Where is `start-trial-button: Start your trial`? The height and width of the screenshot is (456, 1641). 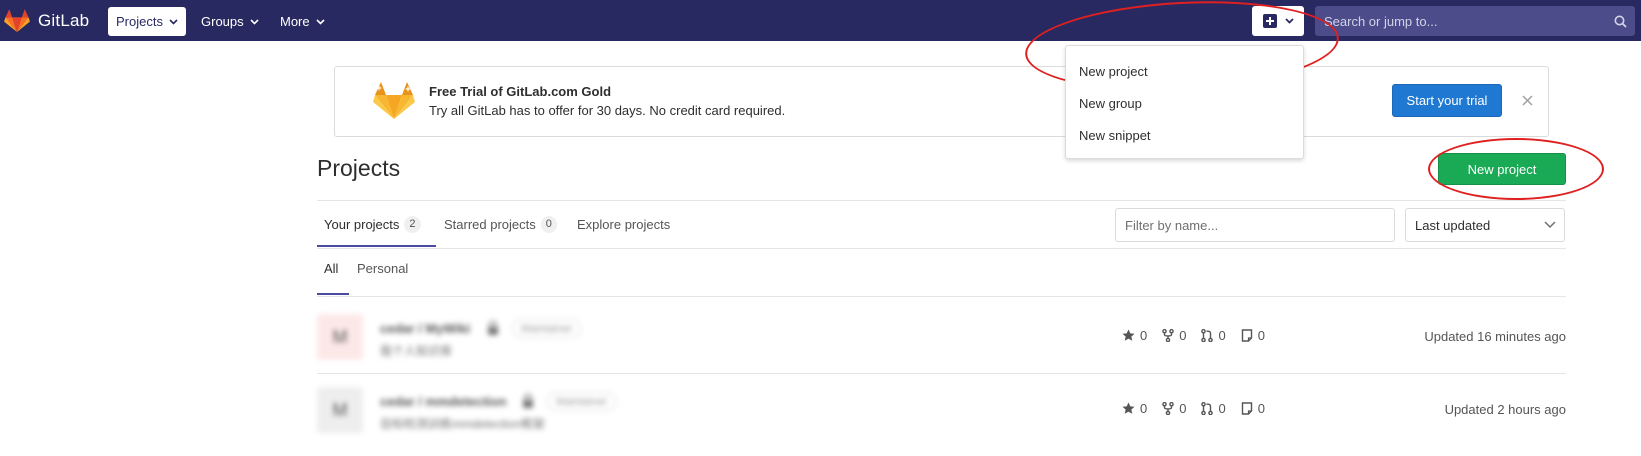
start-trial-button: Start your trial is located at coordinates (1447, 100).